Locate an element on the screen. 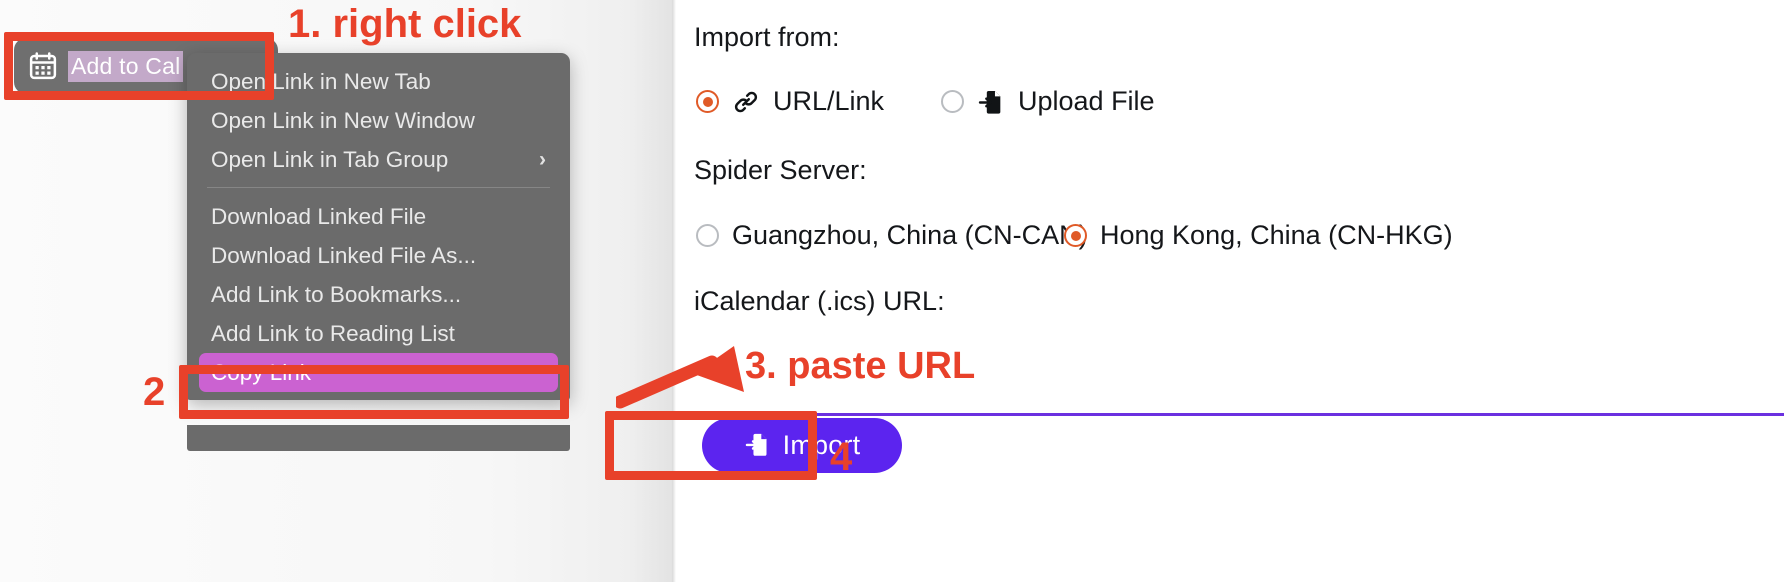 This screenshot has height=582, width=1784. import-button-label: Import is located at coordinates (821, 445).